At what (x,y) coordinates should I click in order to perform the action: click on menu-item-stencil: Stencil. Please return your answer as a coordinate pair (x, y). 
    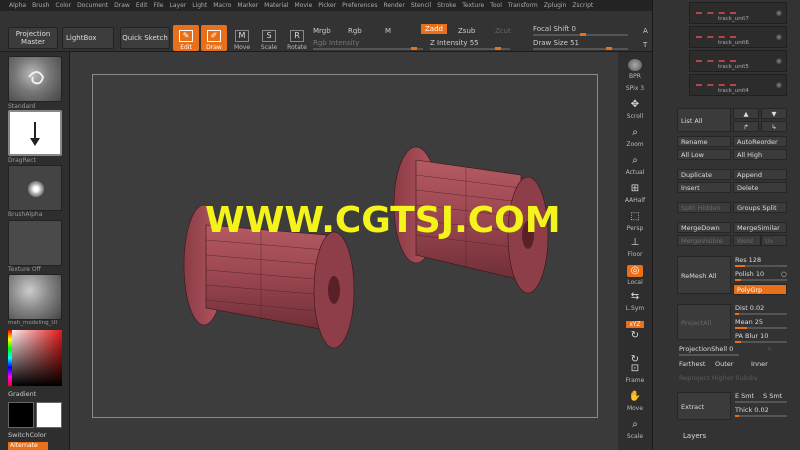
    Looking at the image, I should click on (421, 5).